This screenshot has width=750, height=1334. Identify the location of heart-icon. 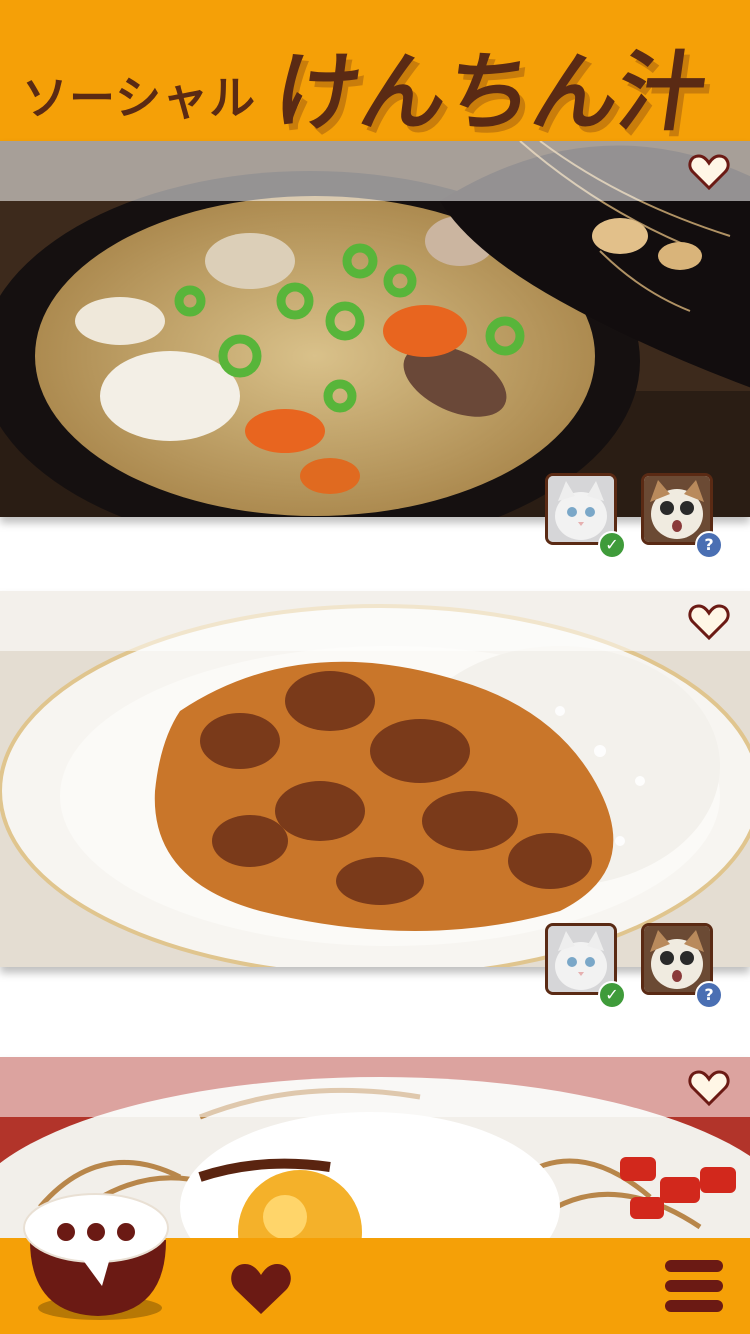
(261, 1288).